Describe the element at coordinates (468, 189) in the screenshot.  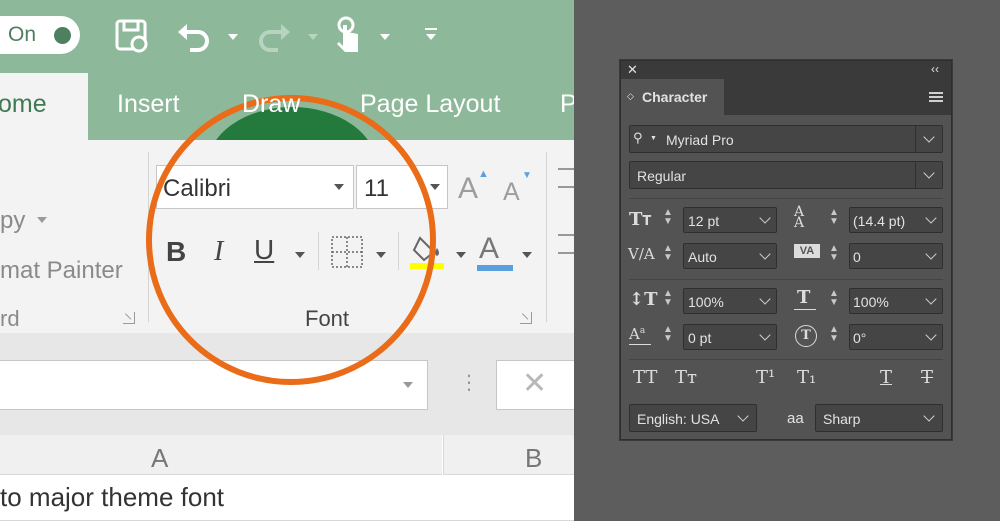
I see `grow-font-button: A` at that location.